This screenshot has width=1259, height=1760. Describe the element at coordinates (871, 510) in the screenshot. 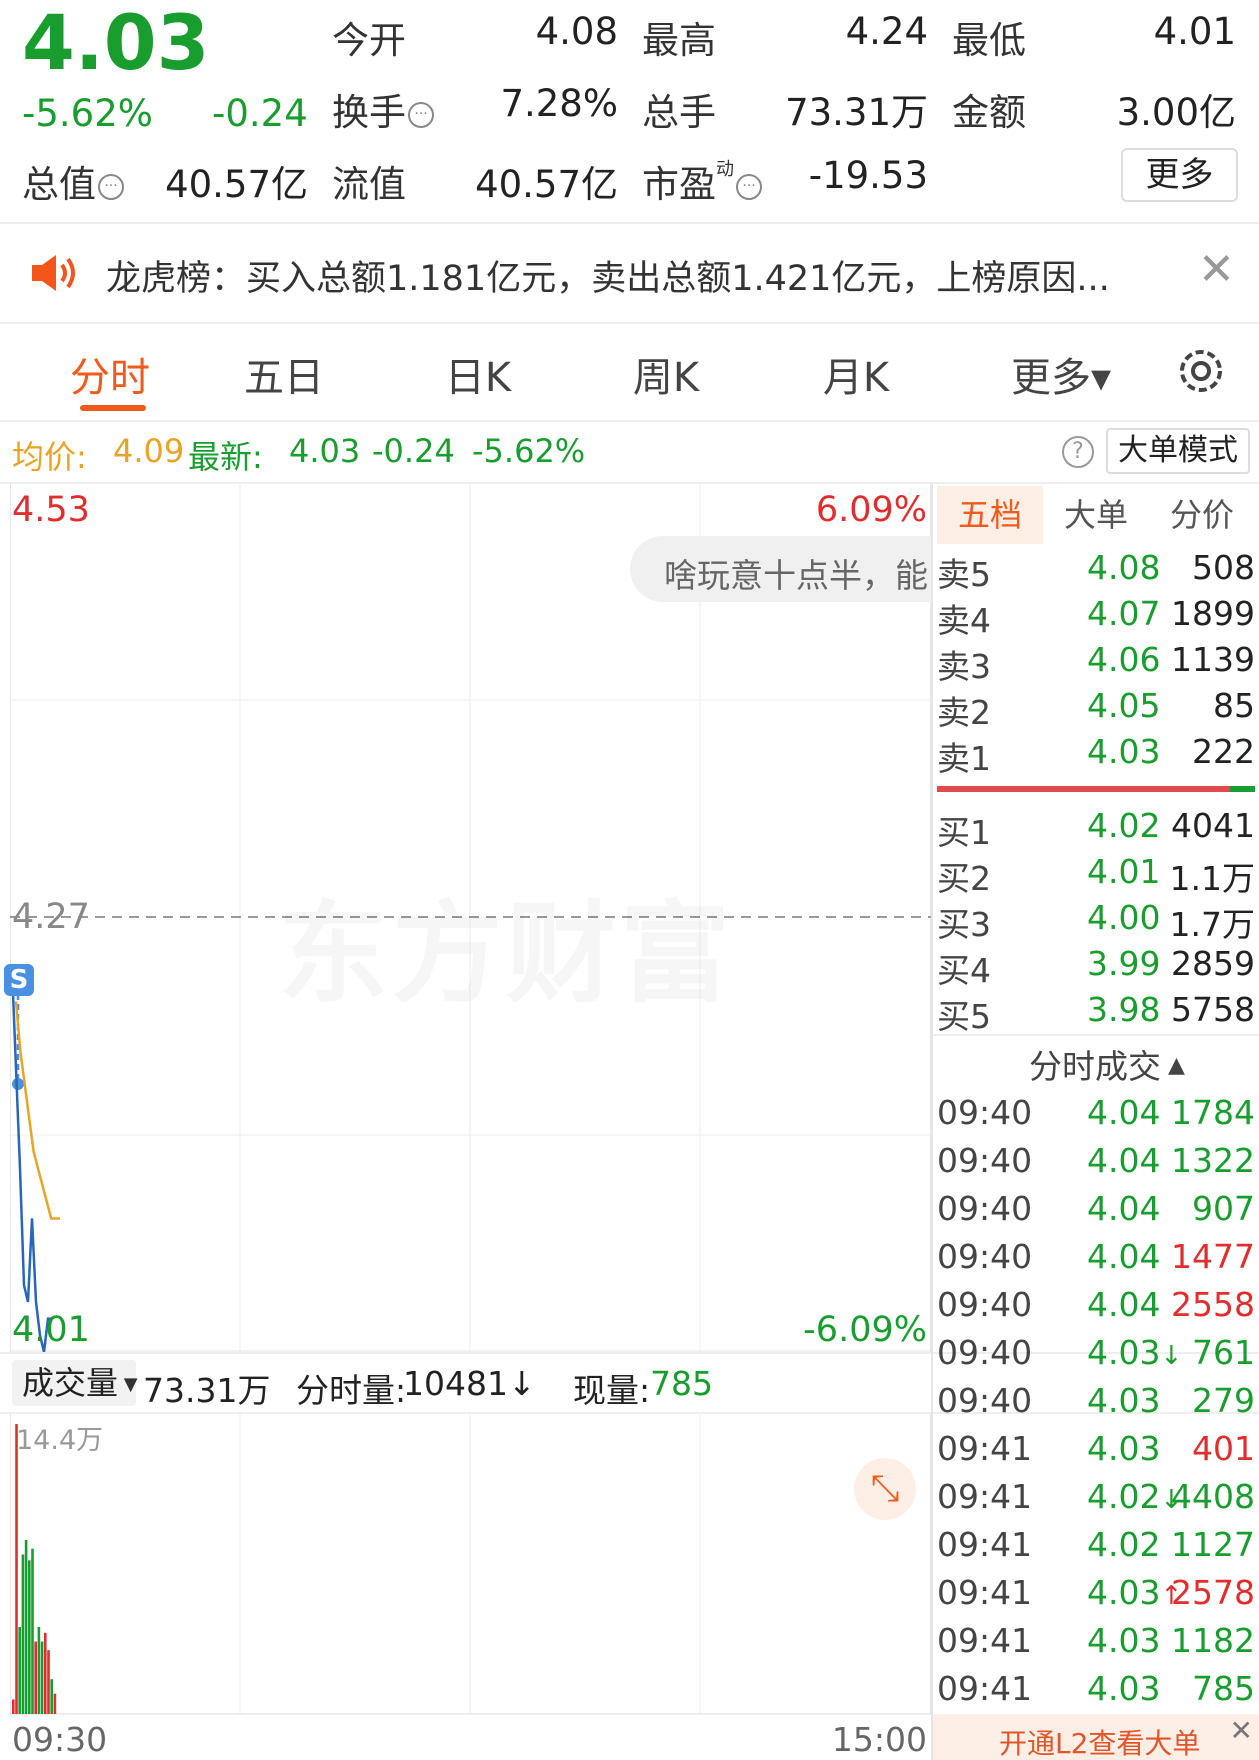

I see `pct-axis-top: 6.09%` at that location.